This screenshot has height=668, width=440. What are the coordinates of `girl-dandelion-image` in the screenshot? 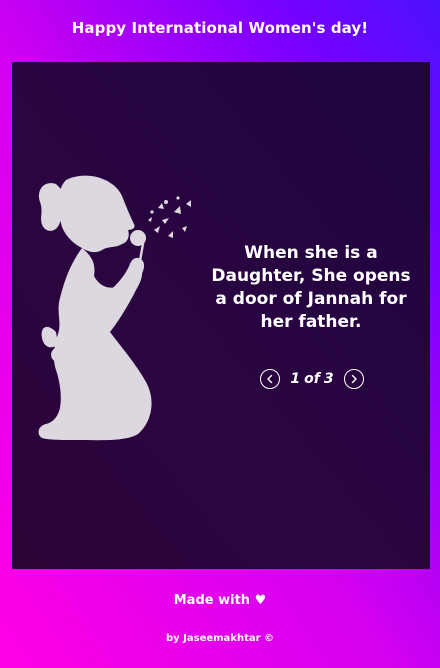 It's located at (114, 308).